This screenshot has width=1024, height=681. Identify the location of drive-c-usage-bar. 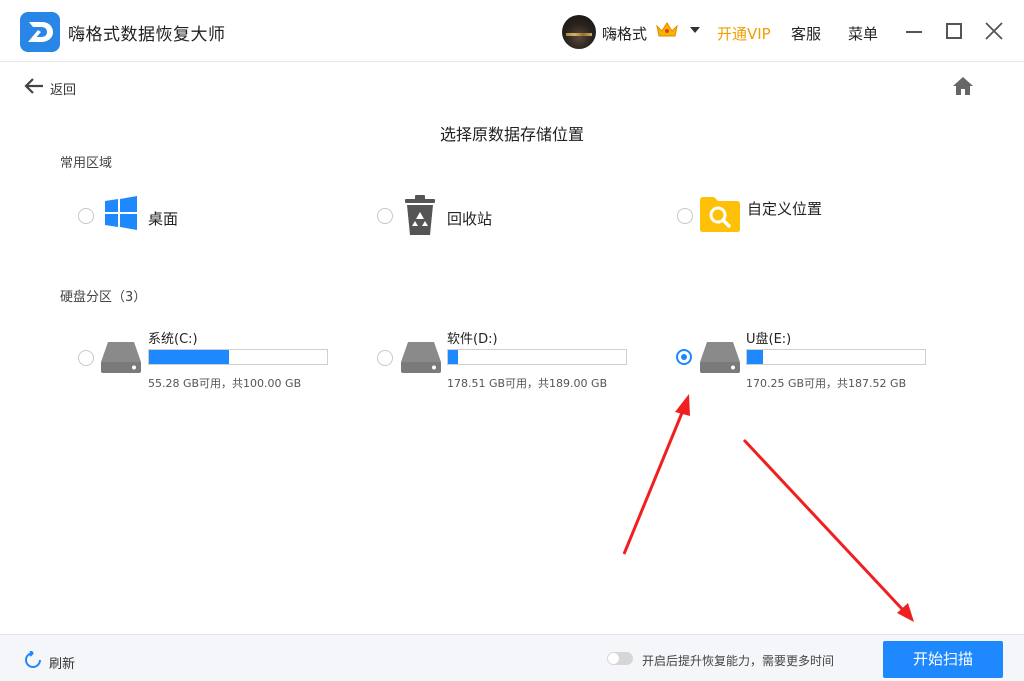
(238, 357).